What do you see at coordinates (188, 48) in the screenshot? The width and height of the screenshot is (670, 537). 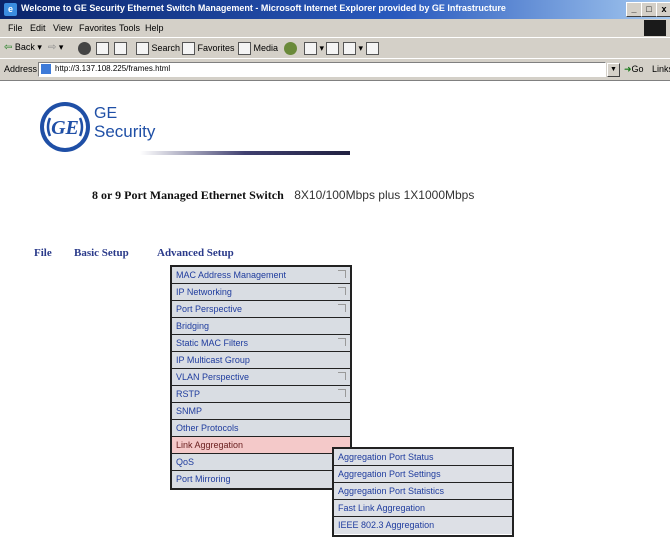 I see `favorites-icon` at bounding box center [188, 48].